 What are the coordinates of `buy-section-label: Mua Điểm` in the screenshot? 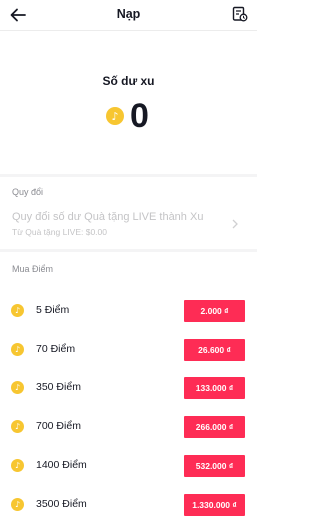 It's located at (33, 269).